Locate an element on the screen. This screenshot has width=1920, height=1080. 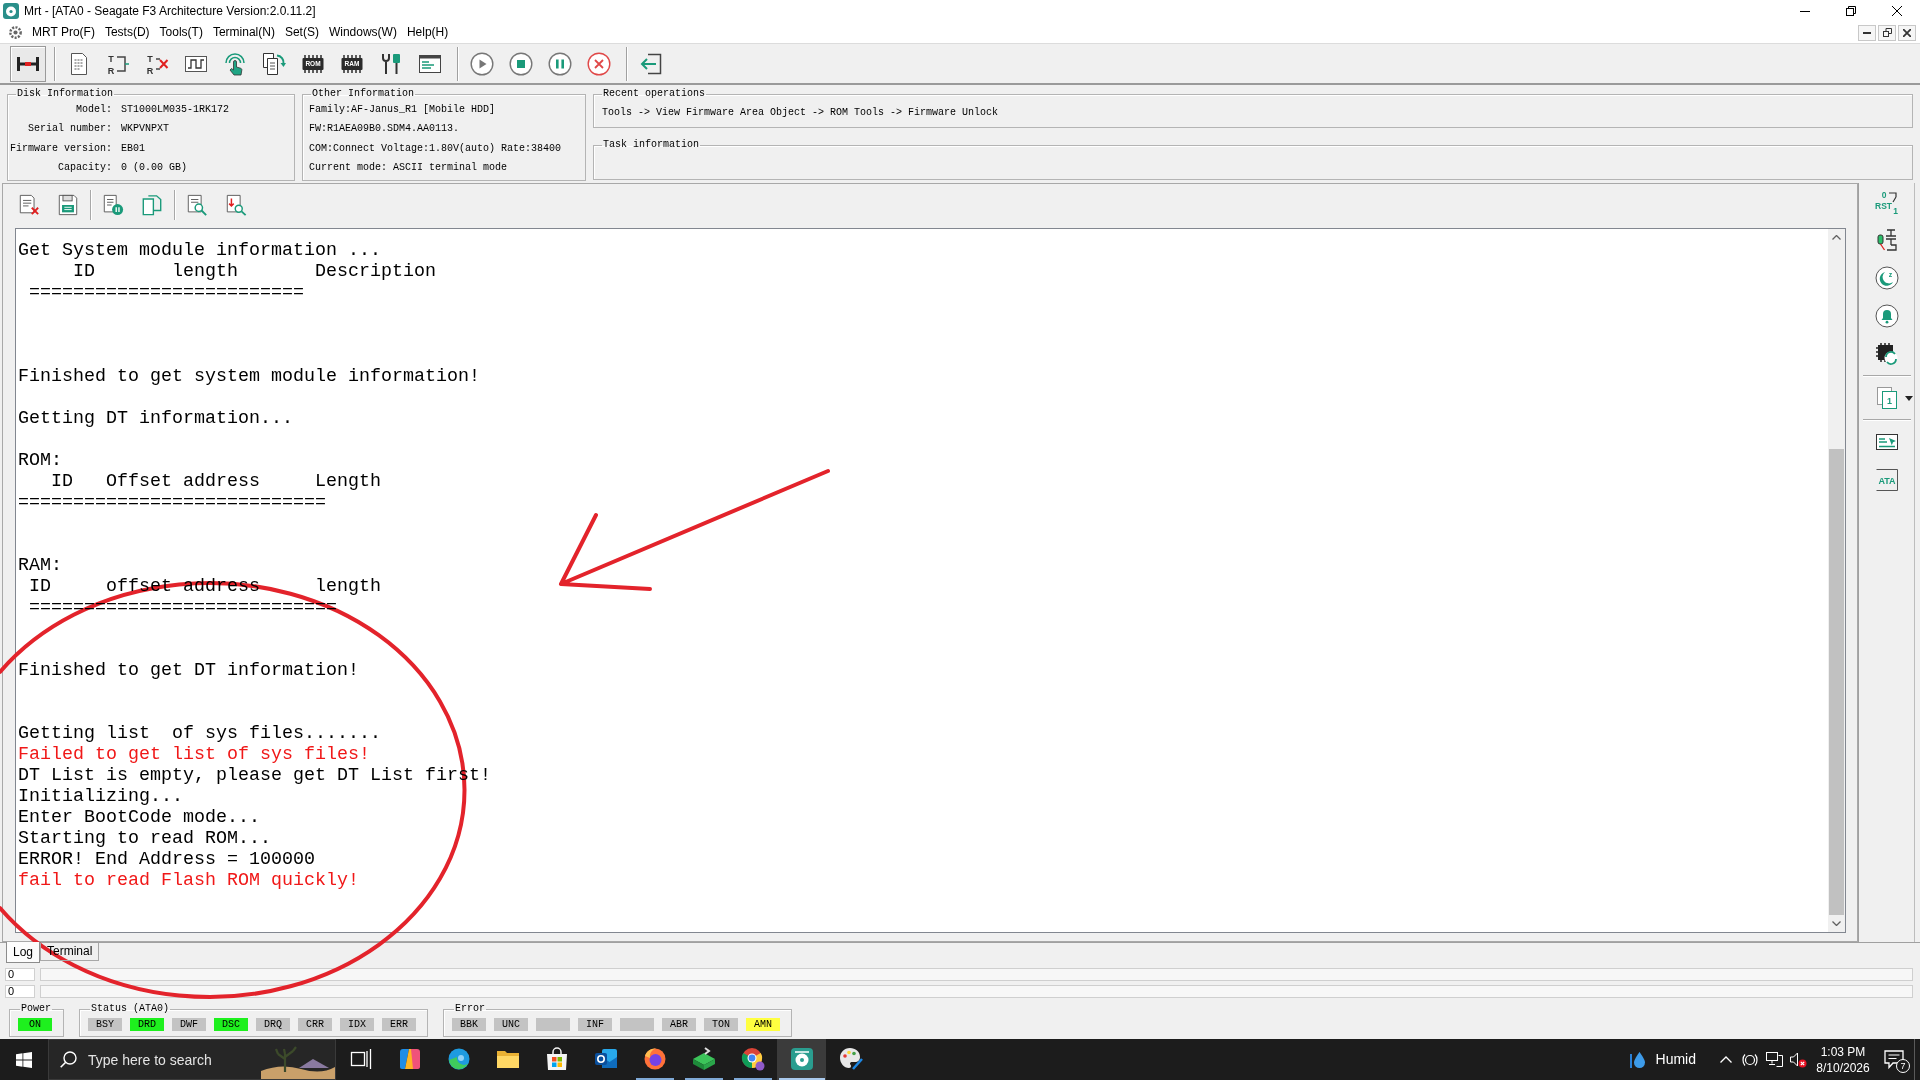
info-line: Current mode: ASCII terminal mode is located at coordinates (408, 168).